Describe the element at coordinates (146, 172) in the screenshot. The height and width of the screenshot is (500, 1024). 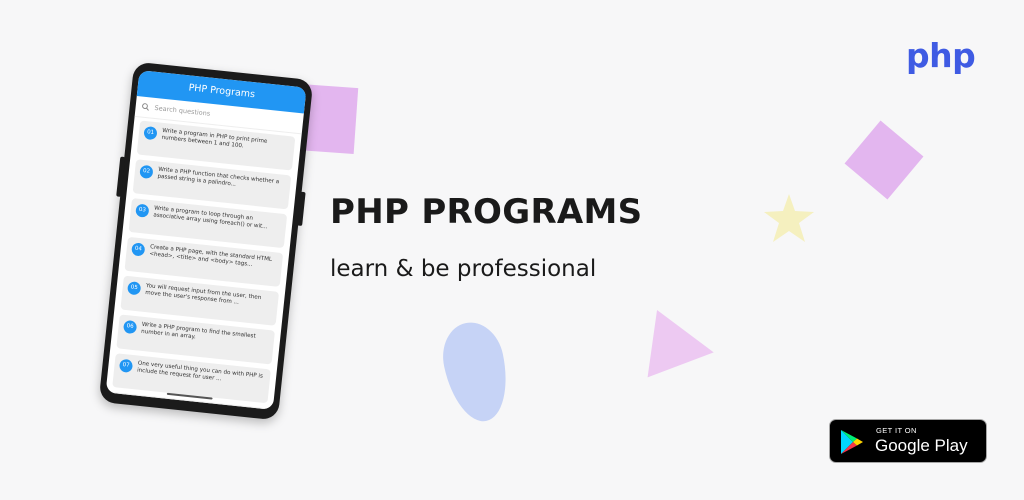
I see `question-number-badge: 02` at that location.